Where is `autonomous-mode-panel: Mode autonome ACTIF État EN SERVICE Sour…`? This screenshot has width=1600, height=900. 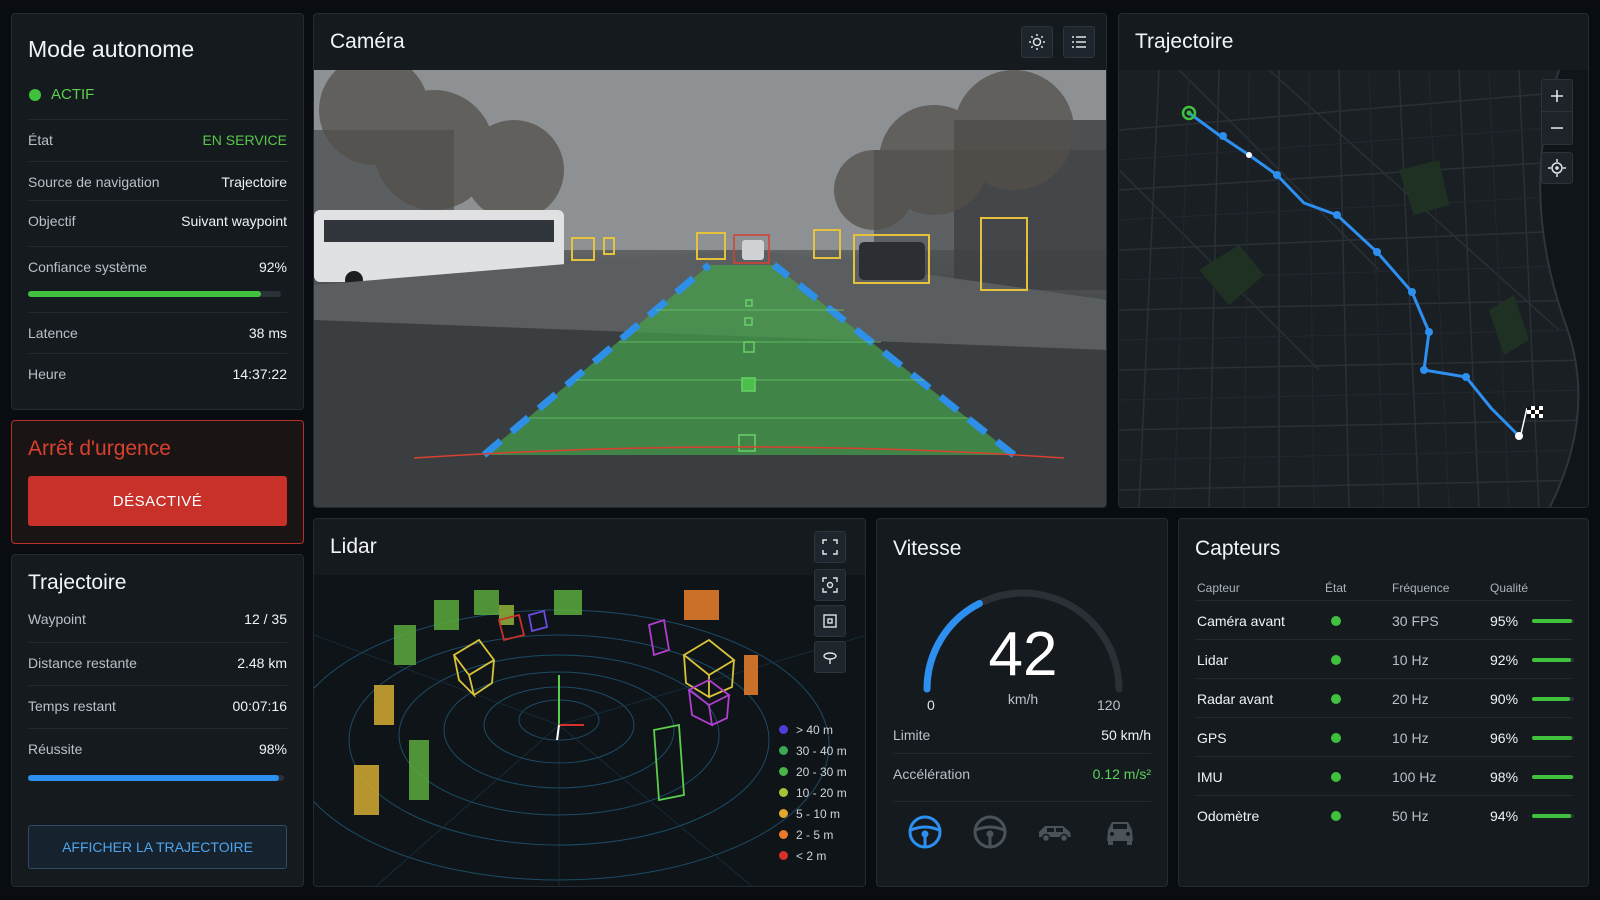 autonomous-mode-panel: Mode autonome ACTIF État EN SERVICE Sour… is located at coordinates (157, 211).